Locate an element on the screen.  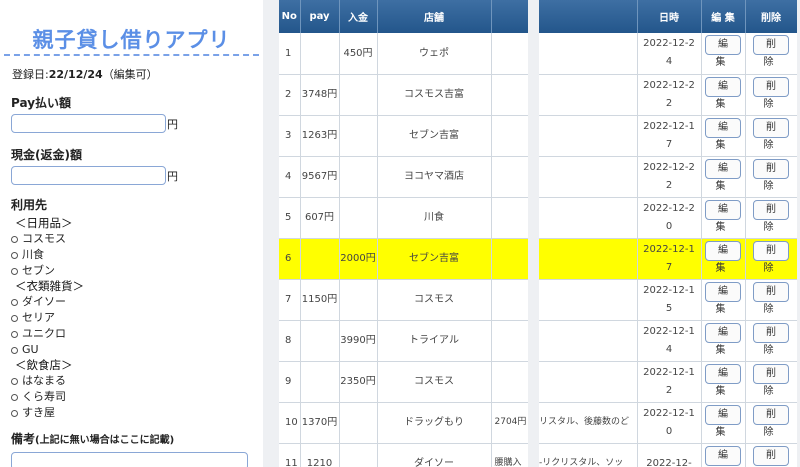
table-row: 2022-12-20 編集 削除 is located at coordinates (668, 218).